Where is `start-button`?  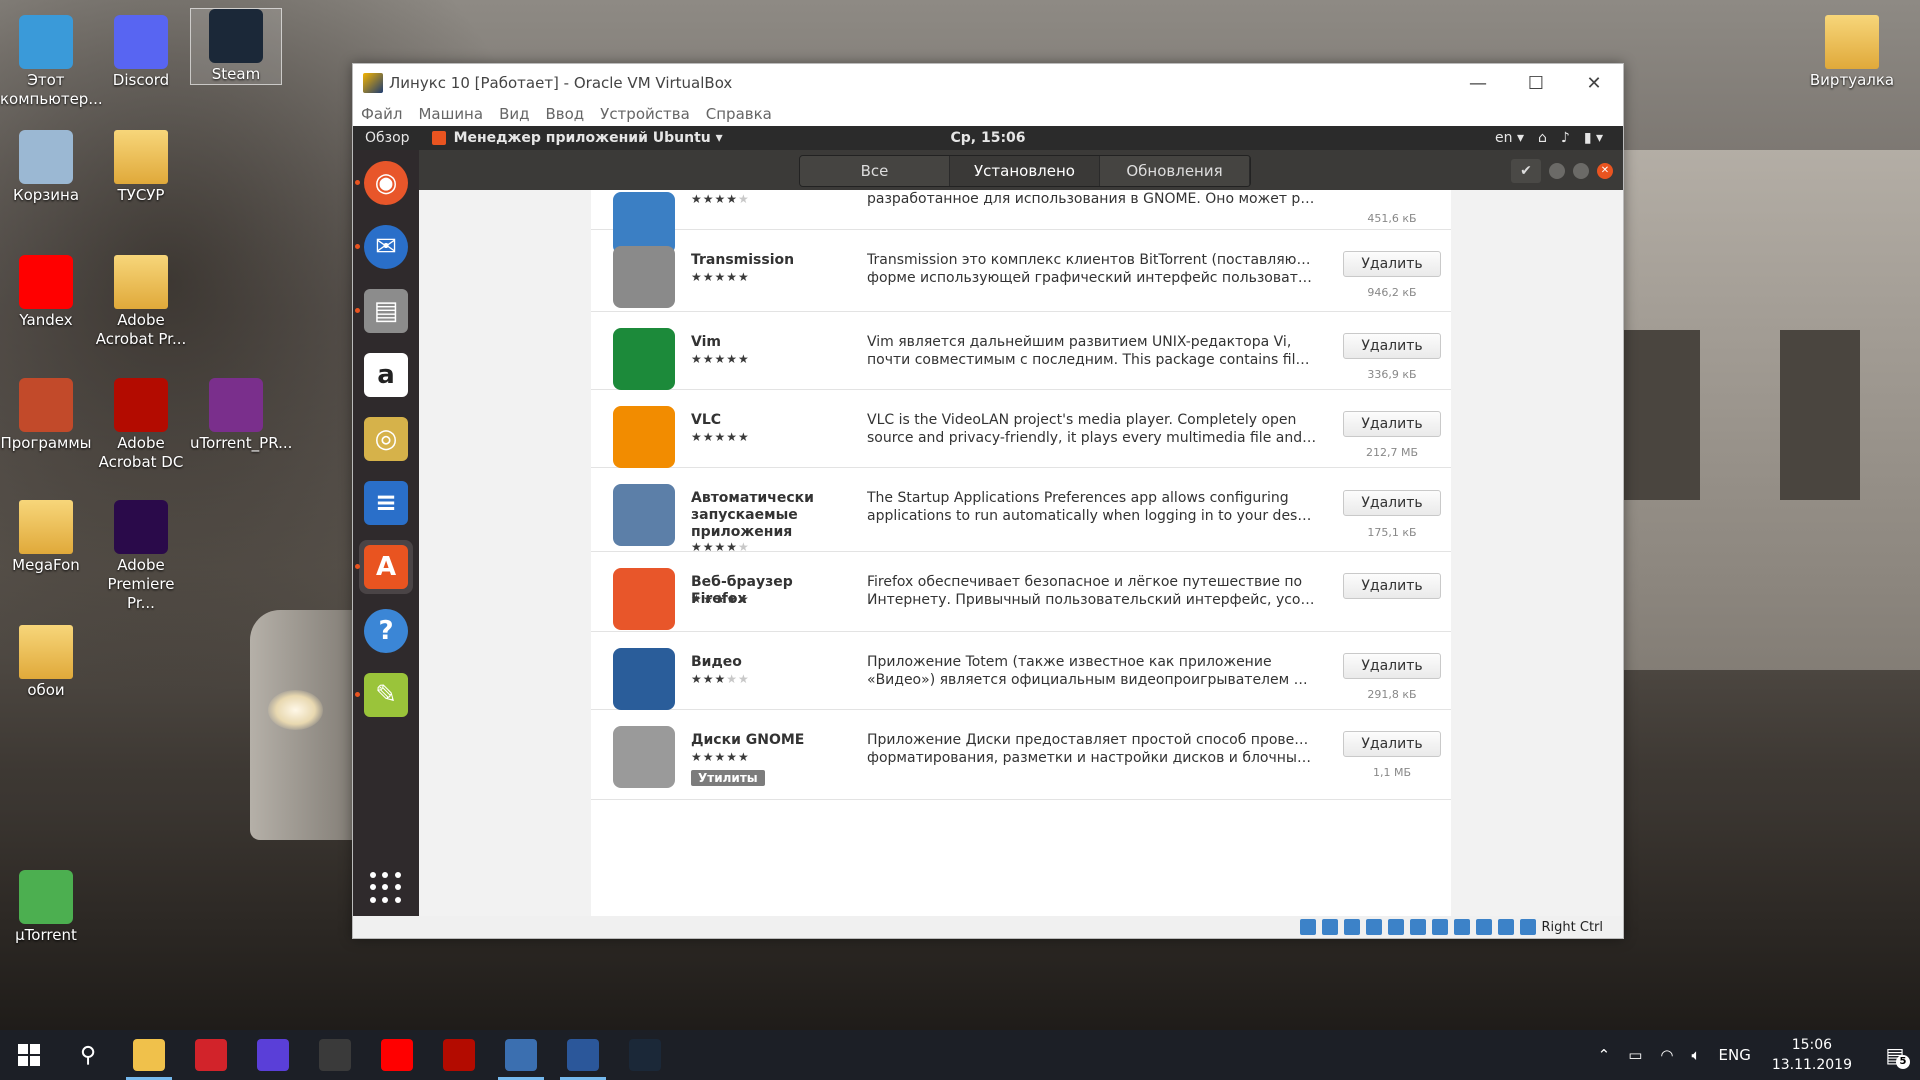
start-button is located at coordinates (29, 1055).